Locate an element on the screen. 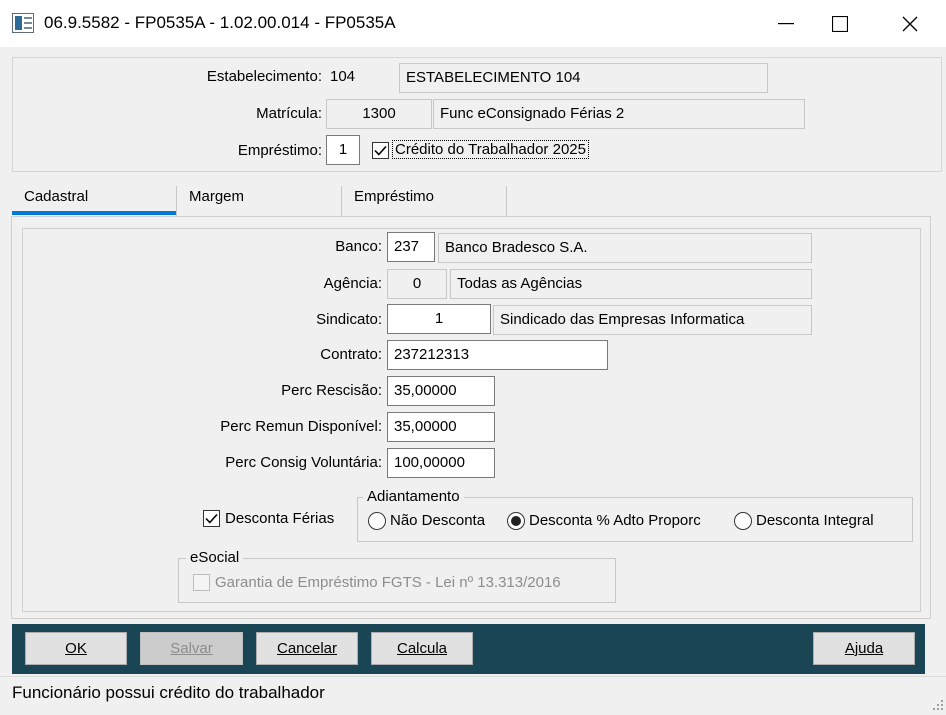  ok-button-label: OK is located at coordinates (76, 648).